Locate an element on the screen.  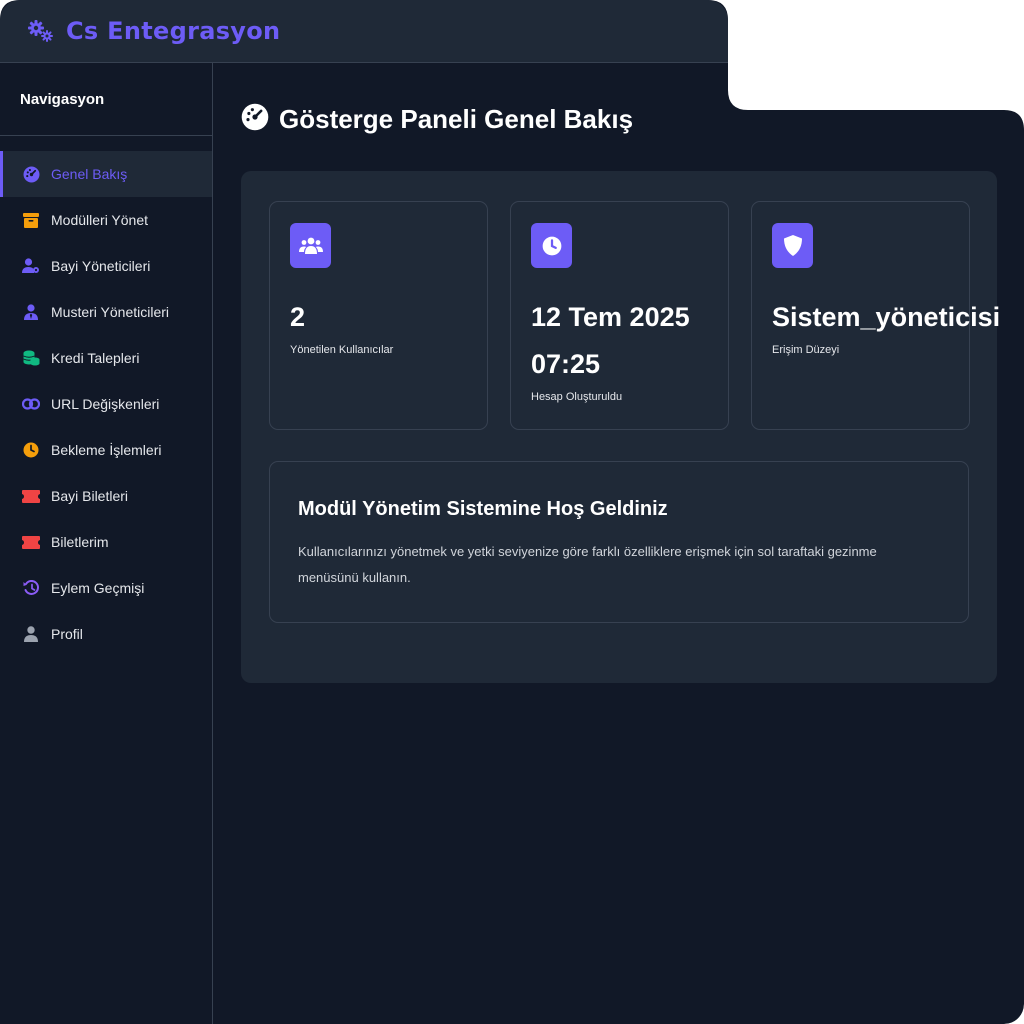
sidebar-item-label: Bayi Yöneticileri is located at coordinates (101, 266).